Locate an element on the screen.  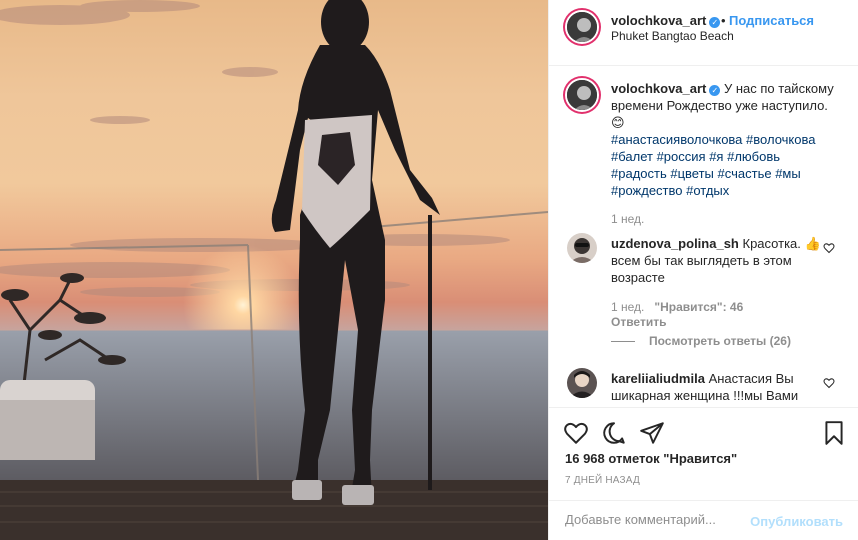
comment-input is located at coordinates (660, 519).